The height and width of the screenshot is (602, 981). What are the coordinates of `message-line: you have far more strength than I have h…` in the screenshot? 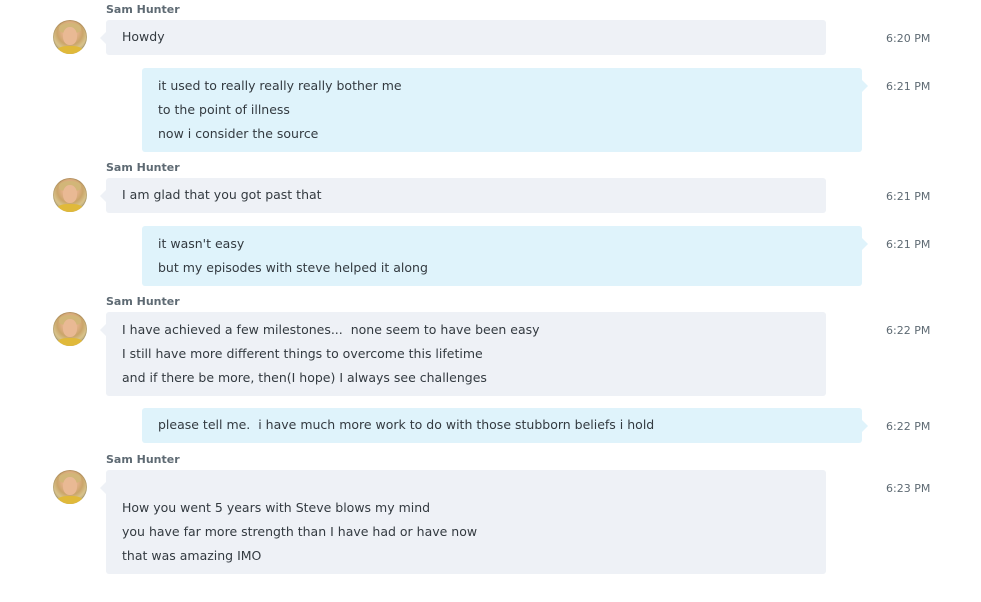 It's located at (300, 531).